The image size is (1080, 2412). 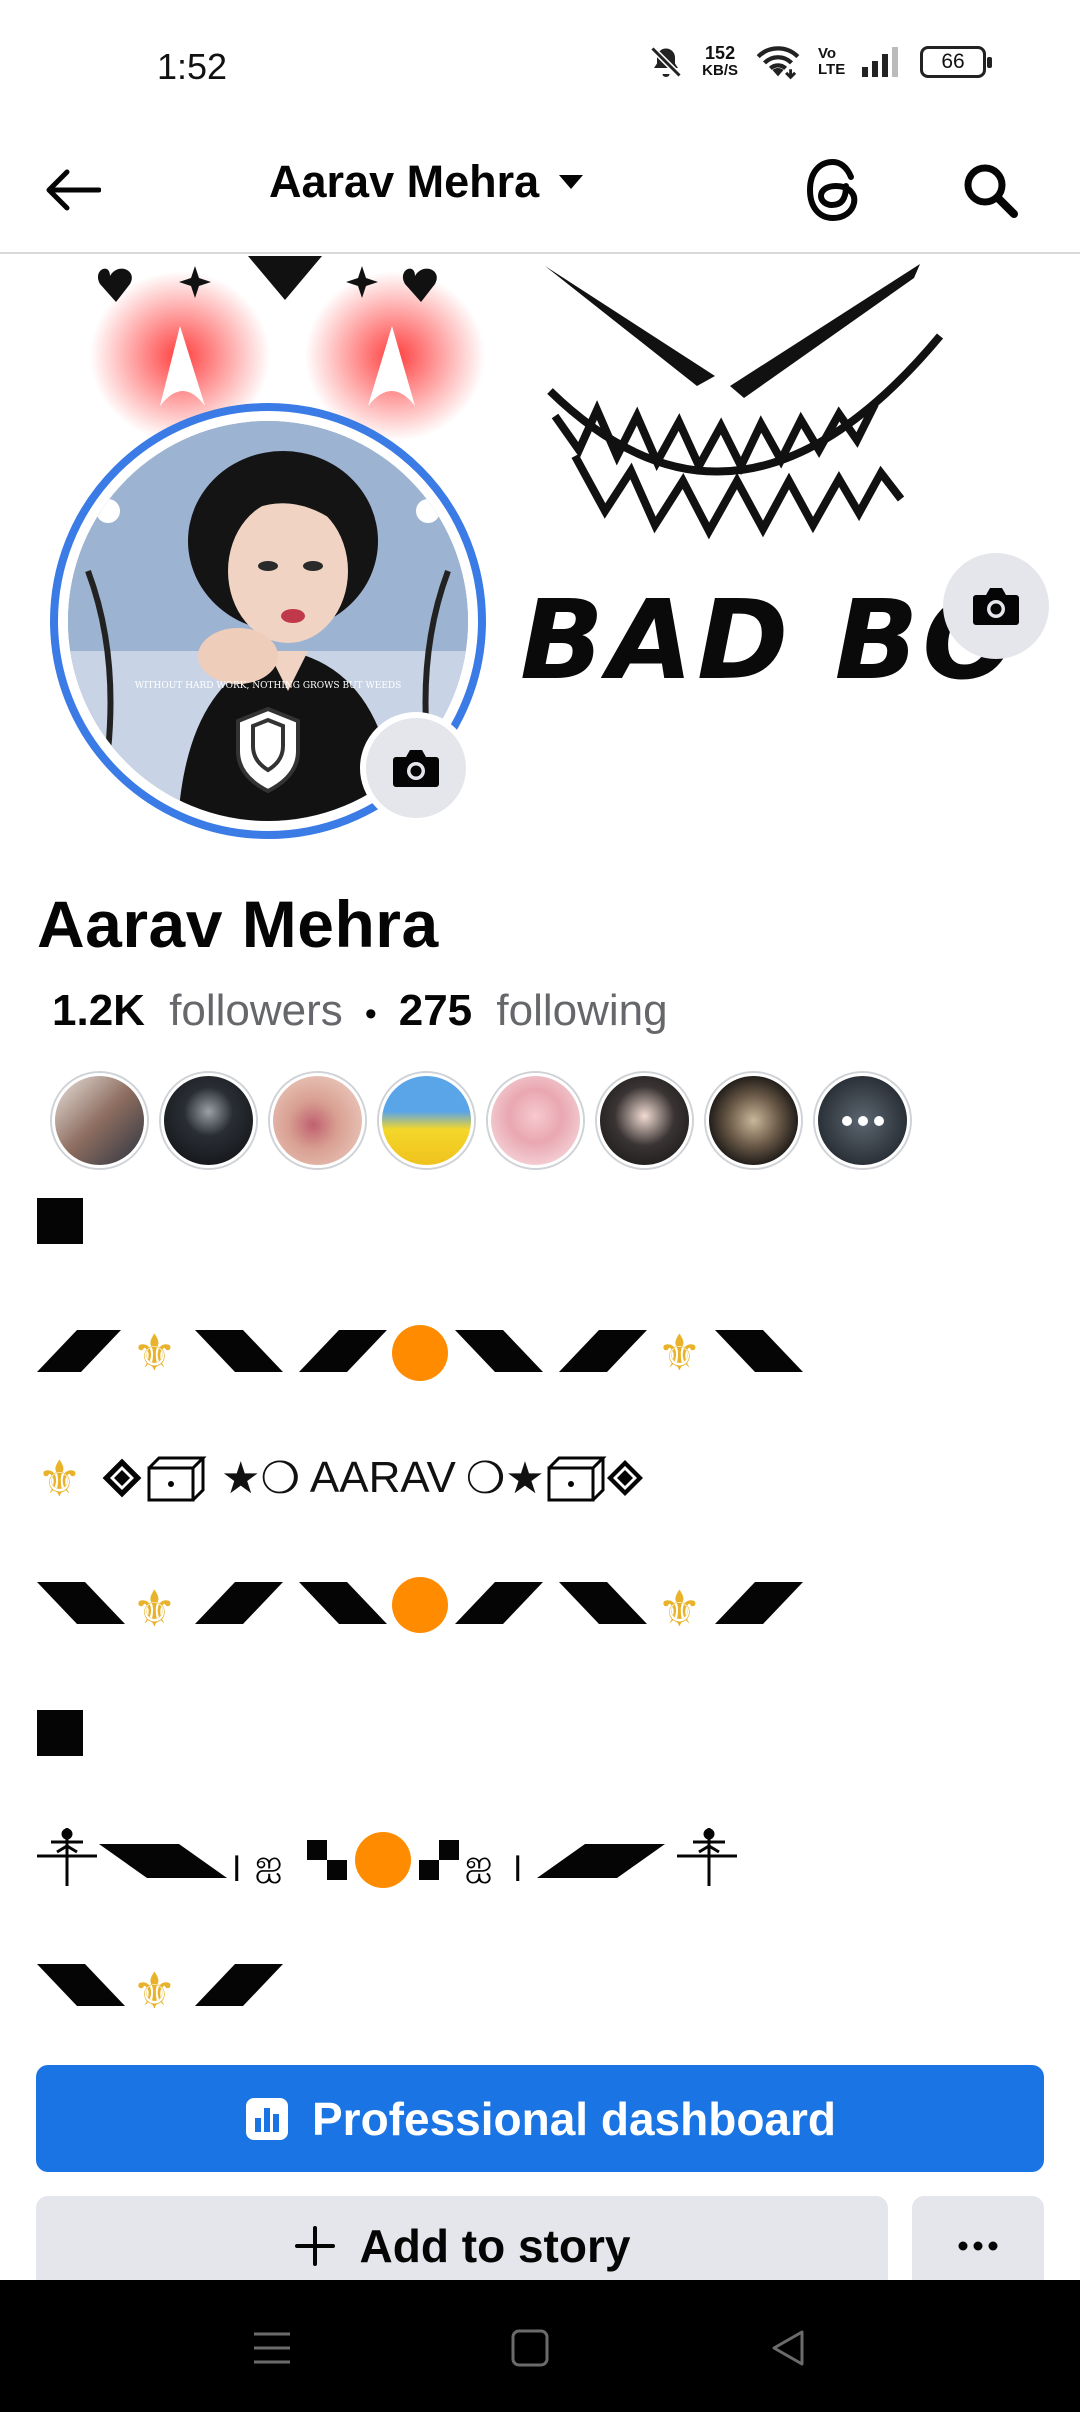 I want to click on arrow-left-icon, so click(x=73, y=190).